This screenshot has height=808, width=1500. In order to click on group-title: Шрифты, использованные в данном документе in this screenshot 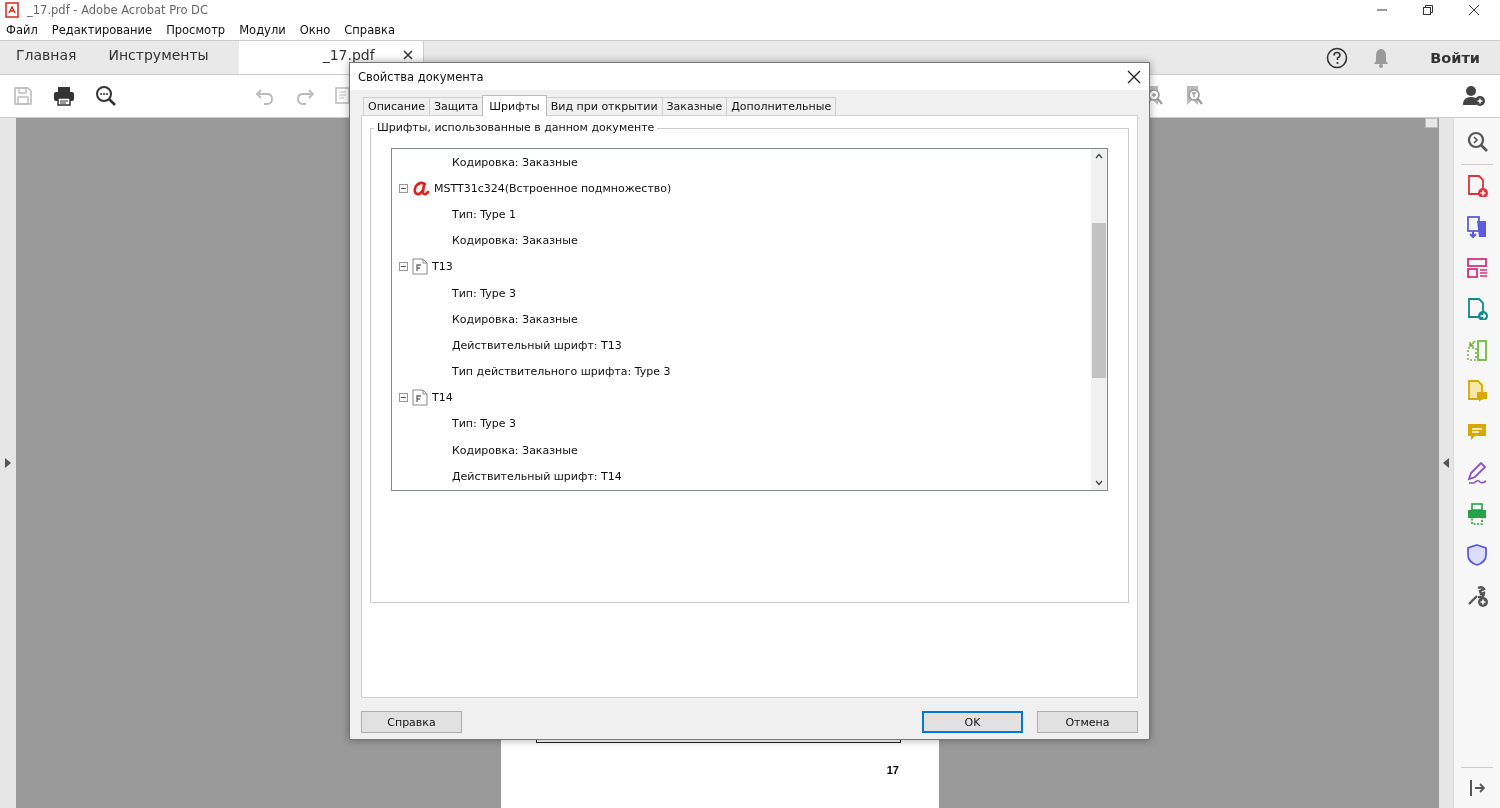, I will do `click(516, 127)`.